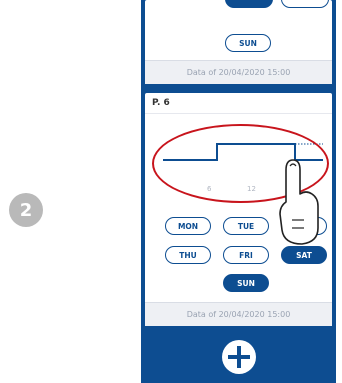  Describe the element at coordinates (238, 103) in the screenshot. I see `program-title: P. 6` at that location.